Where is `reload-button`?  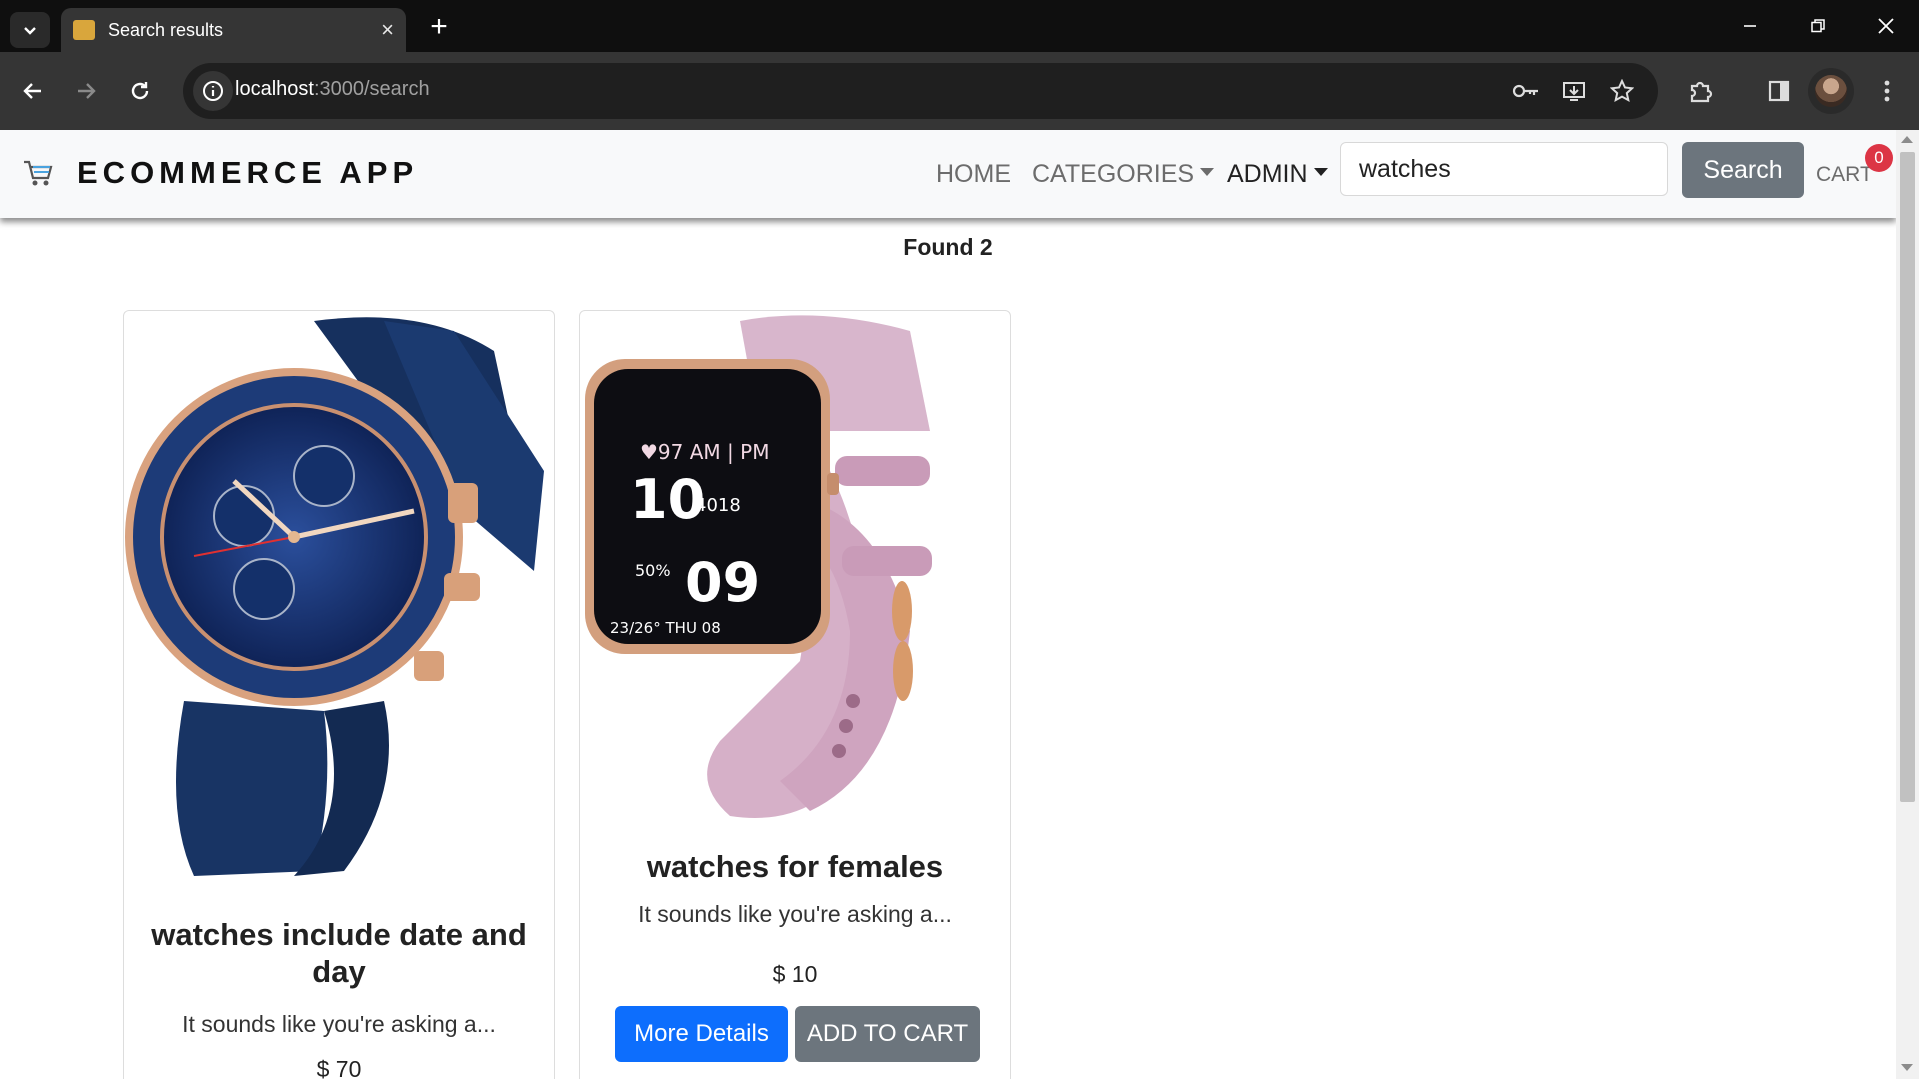 reload-button is located at coordinates (140, 91).